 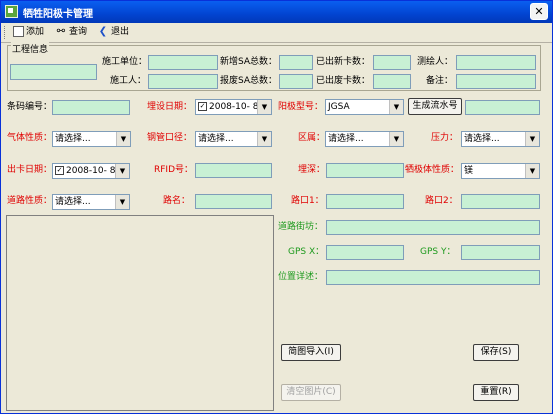 I want to click on district-select: 请选择... ▼, so click(x=364, y=139).